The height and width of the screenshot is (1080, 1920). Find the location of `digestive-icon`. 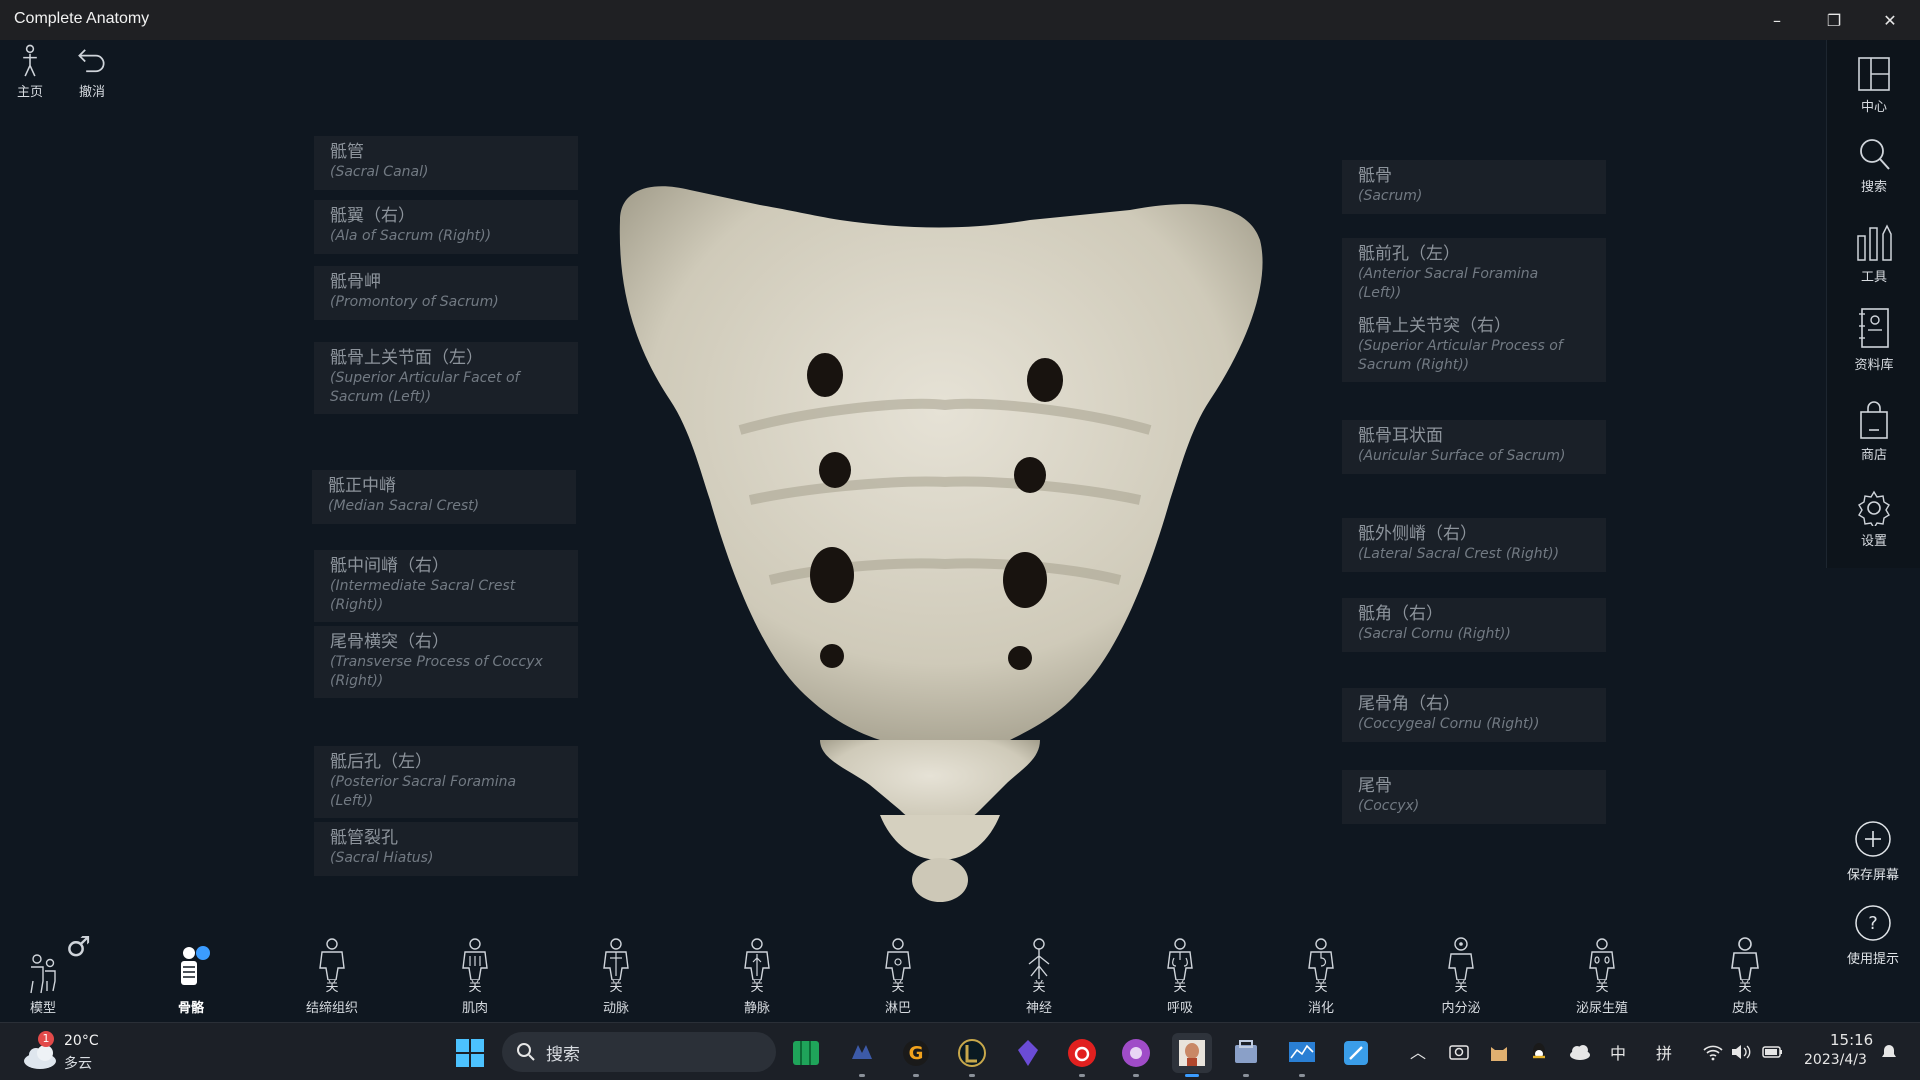

digestive-icon is located at coordinates (1321, 959).